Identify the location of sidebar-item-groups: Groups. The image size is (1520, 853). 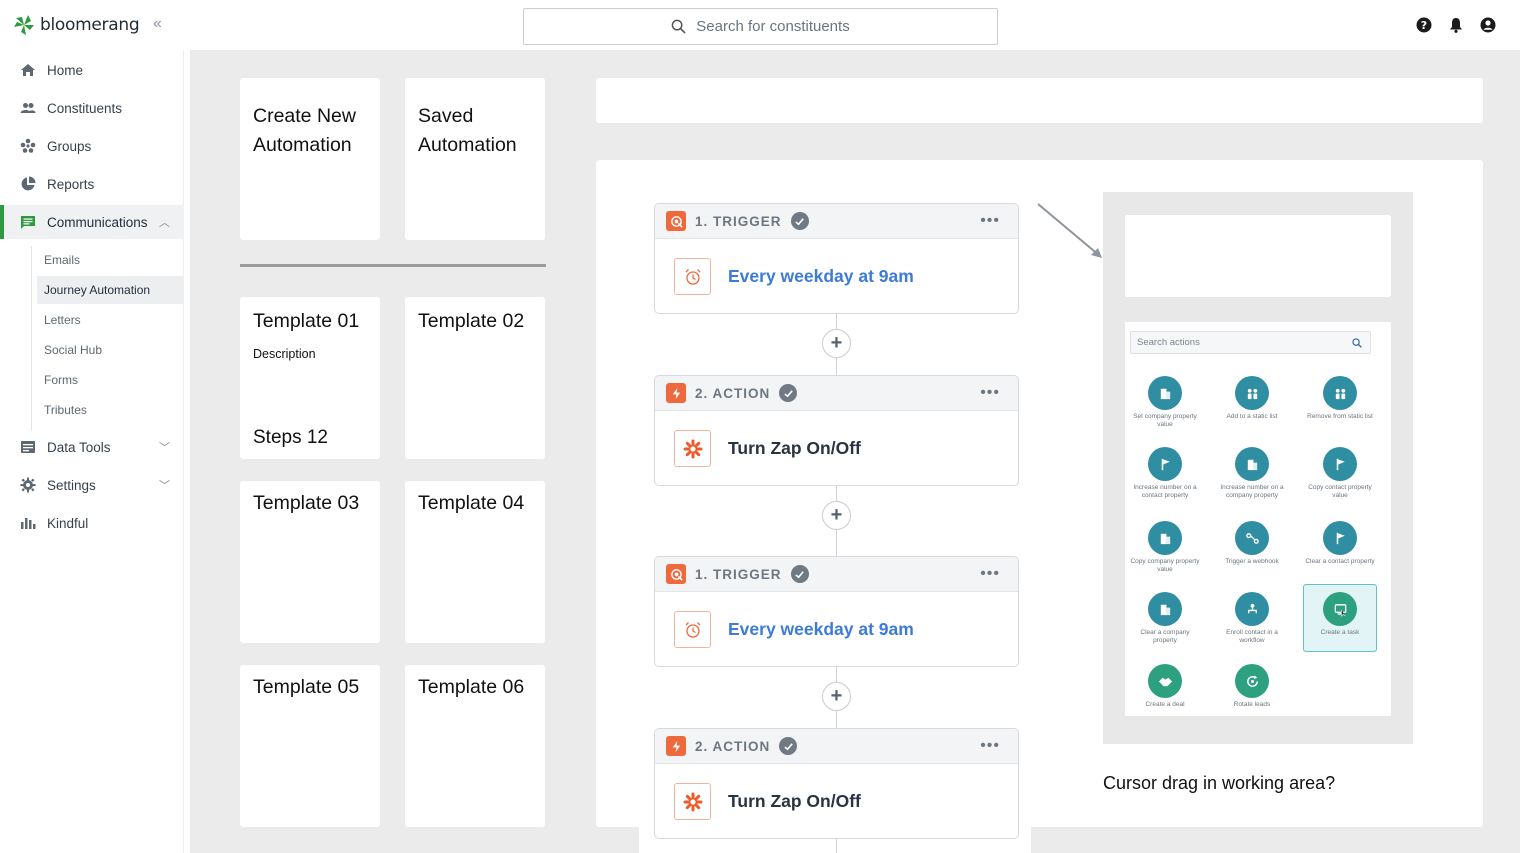
(92, 146).